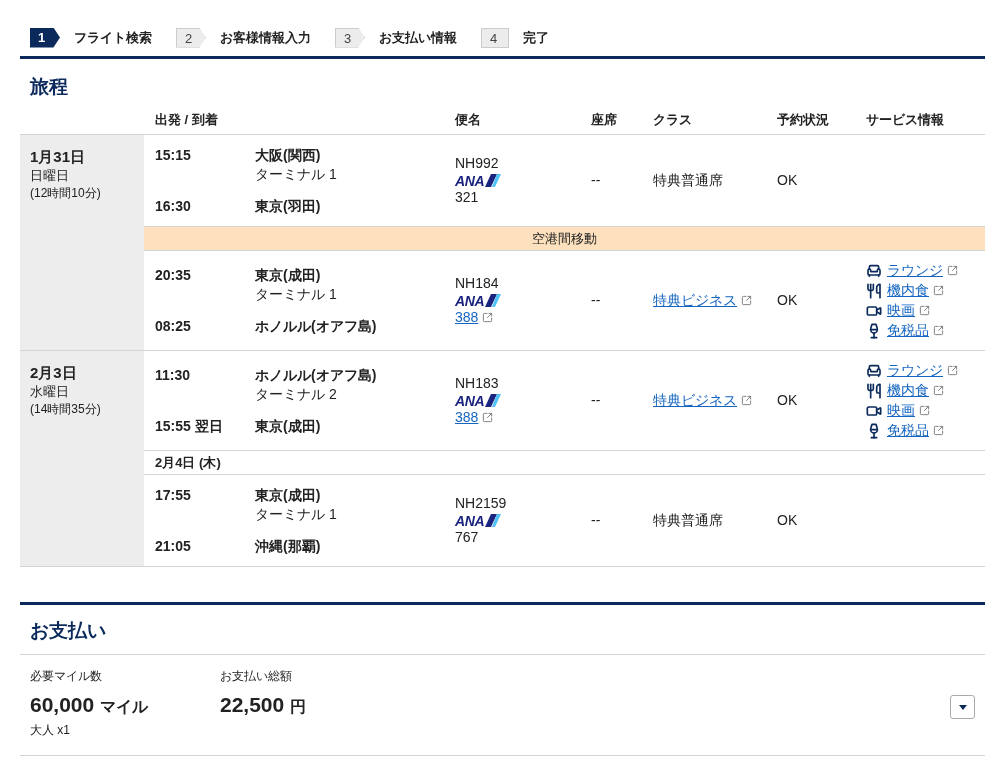 Image resolution: width=1005 pixels, height=781 pixels. What do you see at coordinates (50, 730) in the screenshot?
I see `passenger-count: 大人 x1` at bounding box center [50, 730].